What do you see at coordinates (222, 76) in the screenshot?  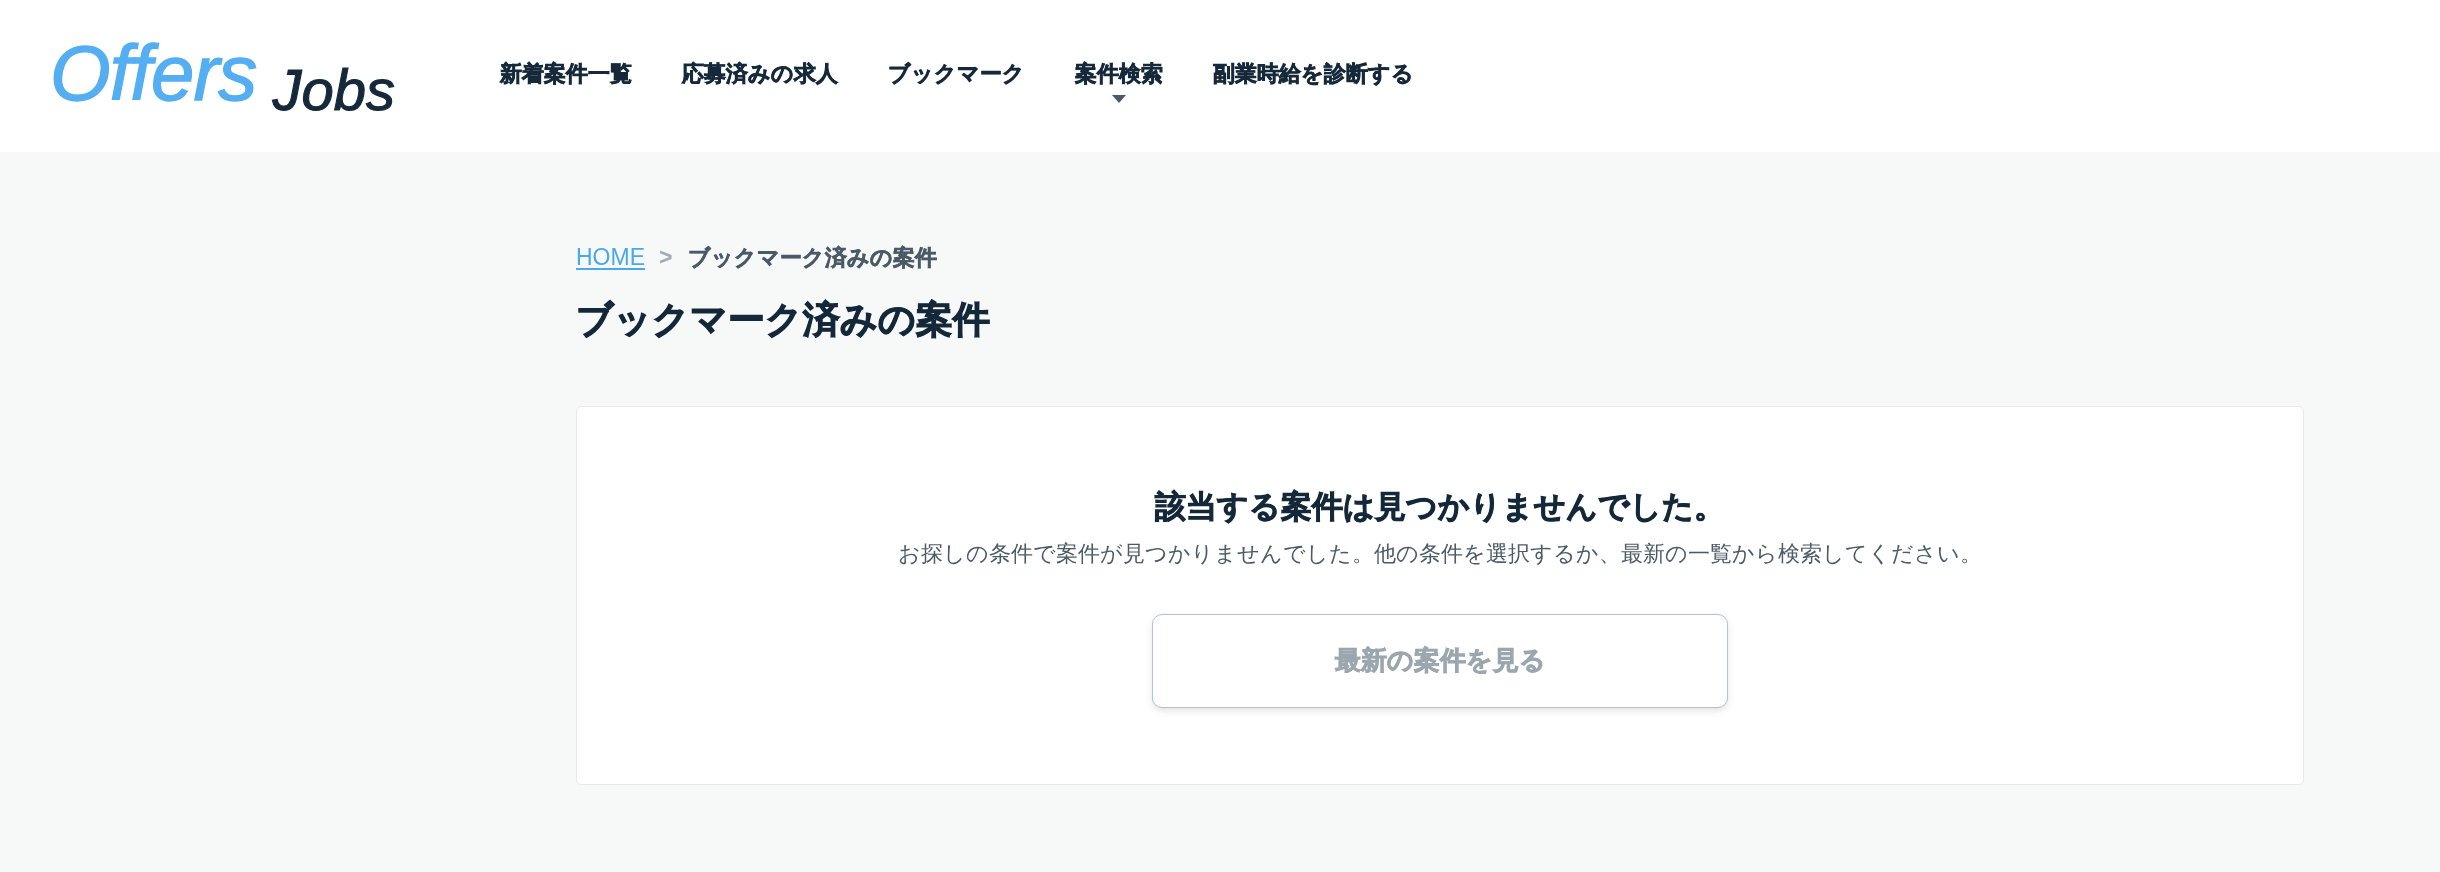 I see `logo: Offers Jobs` at bounding box center [222, 76].